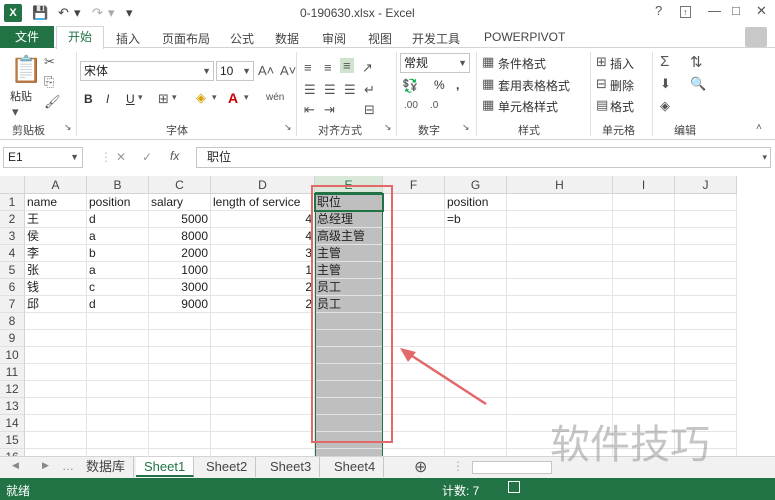 This screenshot has height=500, width=775. I want to click on cell-a10, so click(56, 355).